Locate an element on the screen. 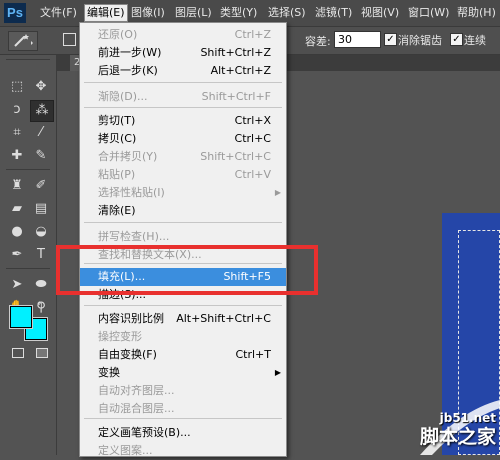 Image resolution: width=500 pixels, height=460 pixels. eyedropper-icon: ⁄ is located at coordinates (41, 133).